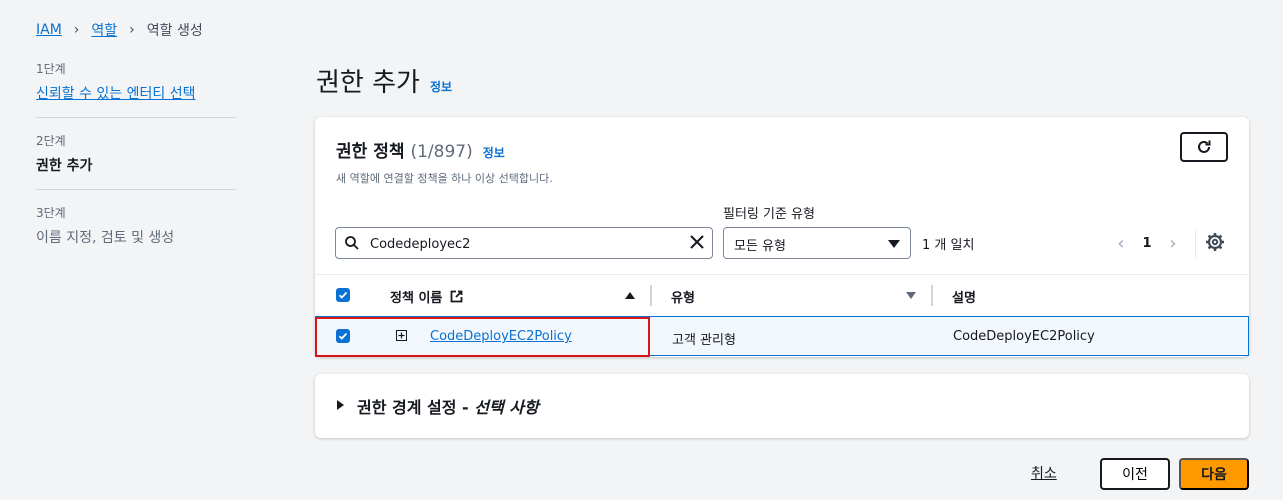  Describe the element at coordinates (683, 296) in the screenshot. I see `column-header-type: 유형` at that location.